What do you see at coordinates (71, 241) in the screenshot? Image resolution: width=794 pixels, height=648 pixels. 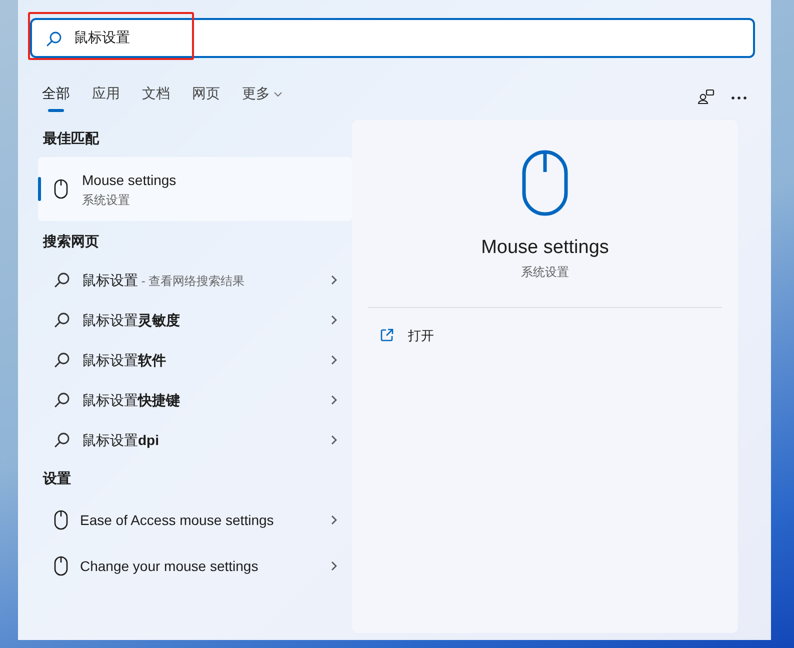 I see `section-heading: 搜索网页` at bounding box center [71, 241].